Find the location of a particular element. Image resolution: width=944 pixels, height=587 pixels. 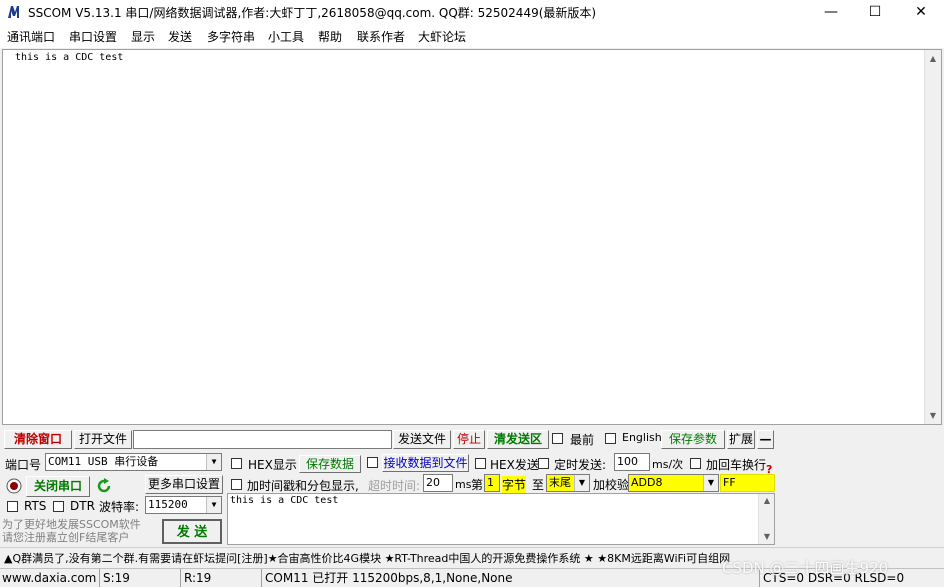

checksum-result: FF is located at coordinates (747, 483).